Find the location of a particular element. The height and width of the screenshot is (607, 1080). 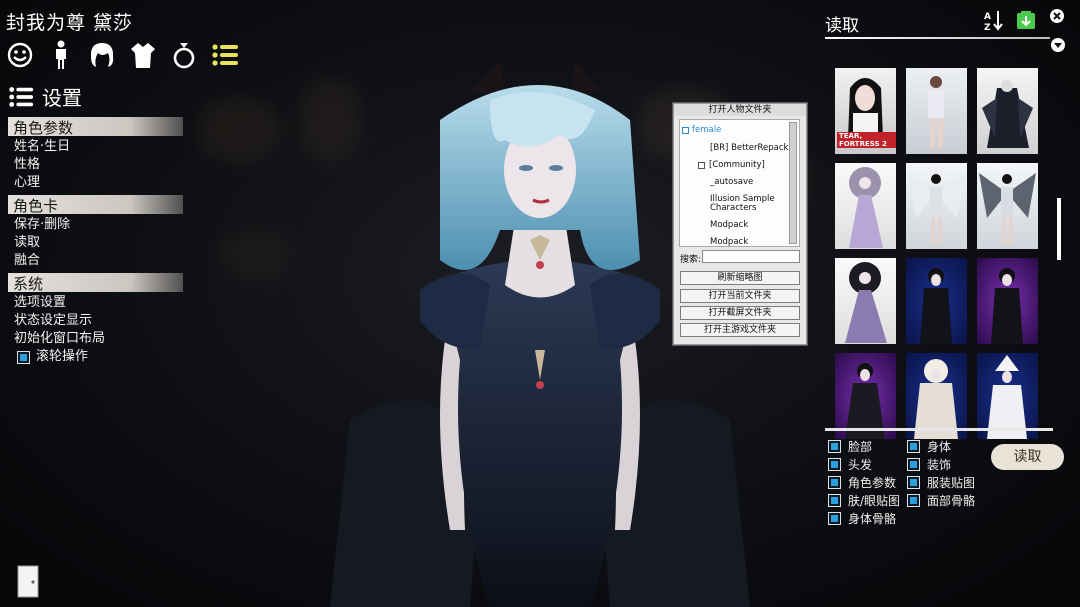

tree-node-modpack: Modpack is located at coordinates (755, 225).